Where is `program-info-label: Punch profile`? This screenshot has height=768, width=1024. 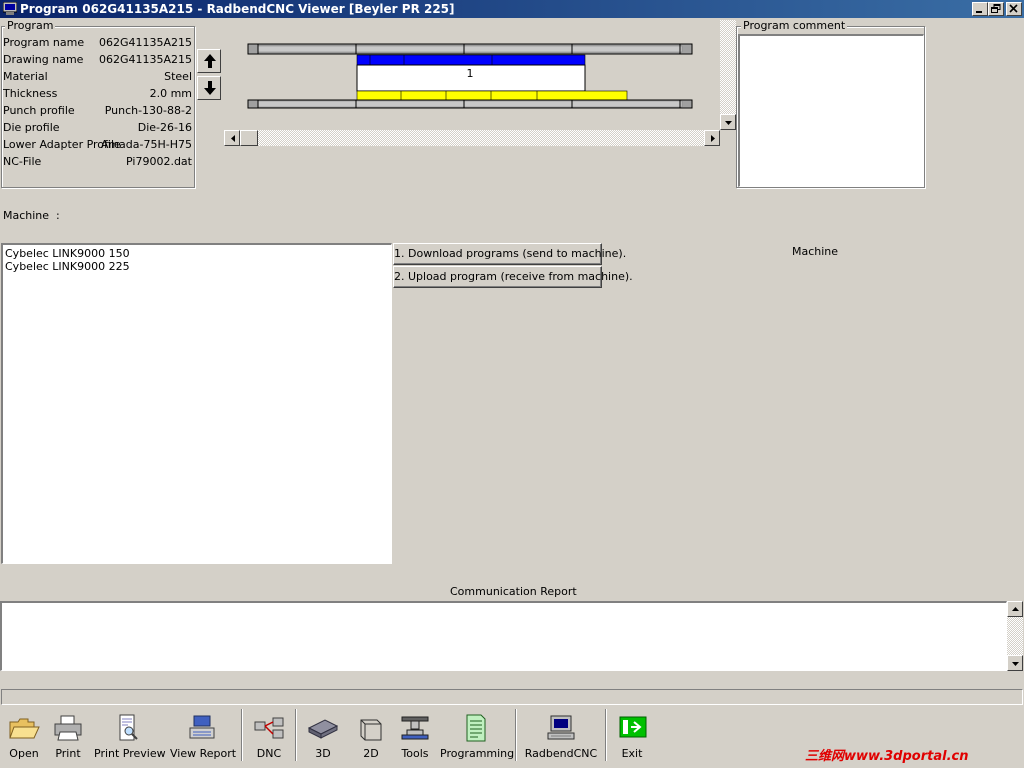 program-info-label: Punch profile is located at coordinates (39, 110).